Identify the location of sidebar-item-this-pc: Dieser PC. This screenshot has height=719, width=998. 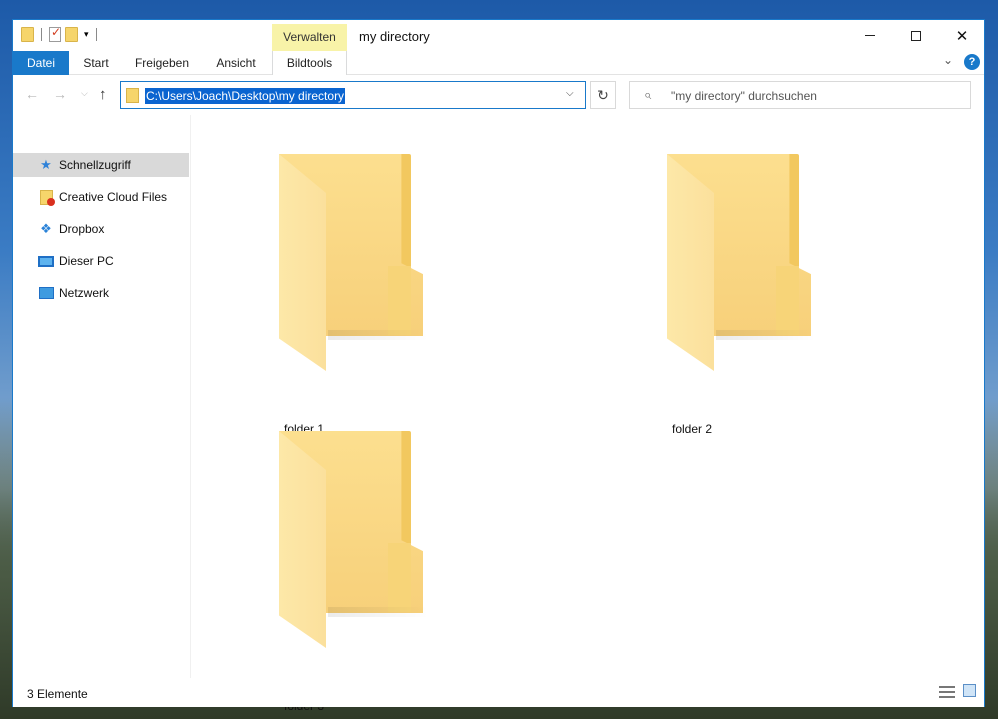
(101, 261).